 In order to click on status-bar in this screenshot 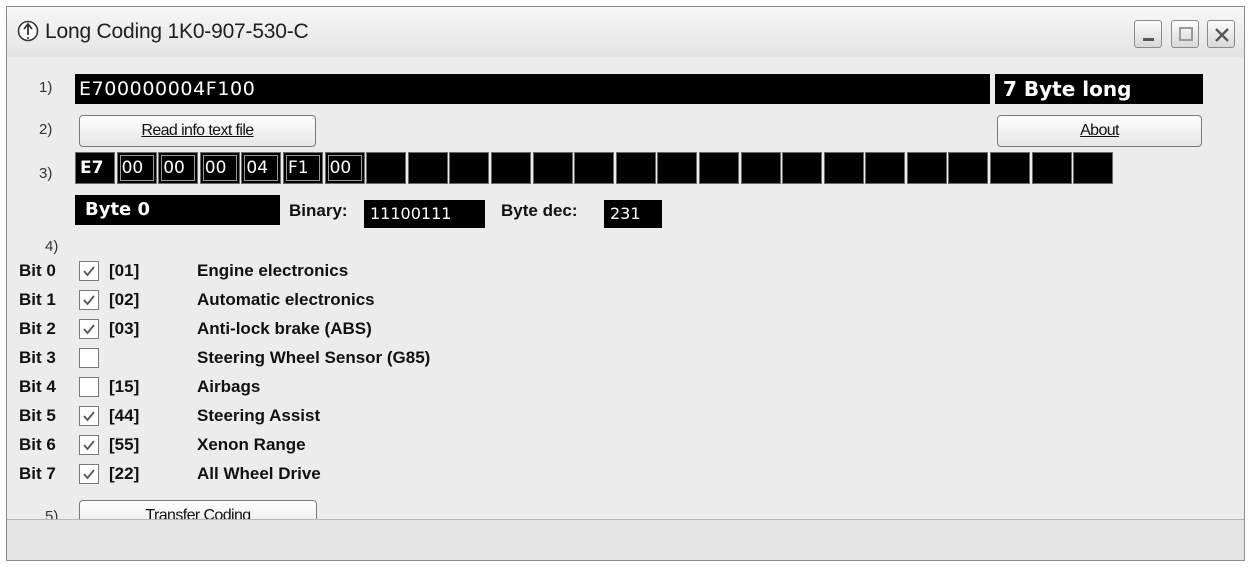, I will do `click(625, 539)`.